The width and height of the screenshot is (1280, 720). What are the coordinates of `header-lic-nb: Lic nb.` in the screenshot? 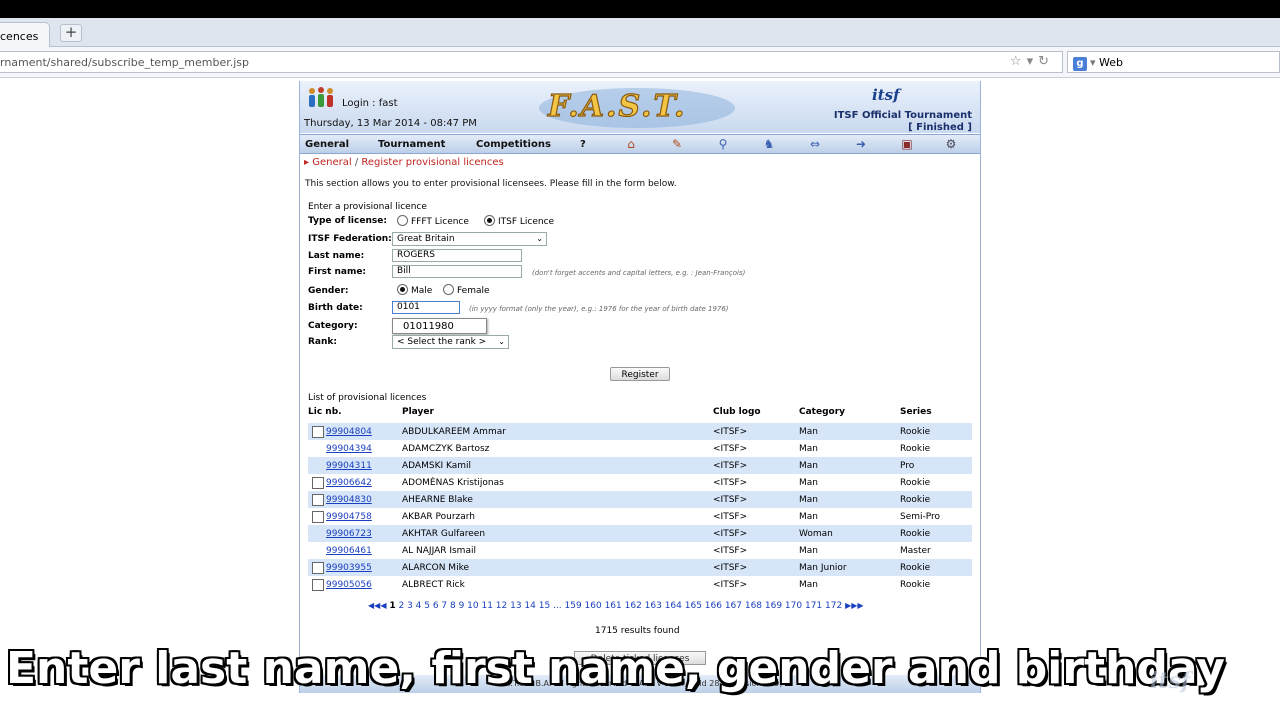 It's located at (325, 412).